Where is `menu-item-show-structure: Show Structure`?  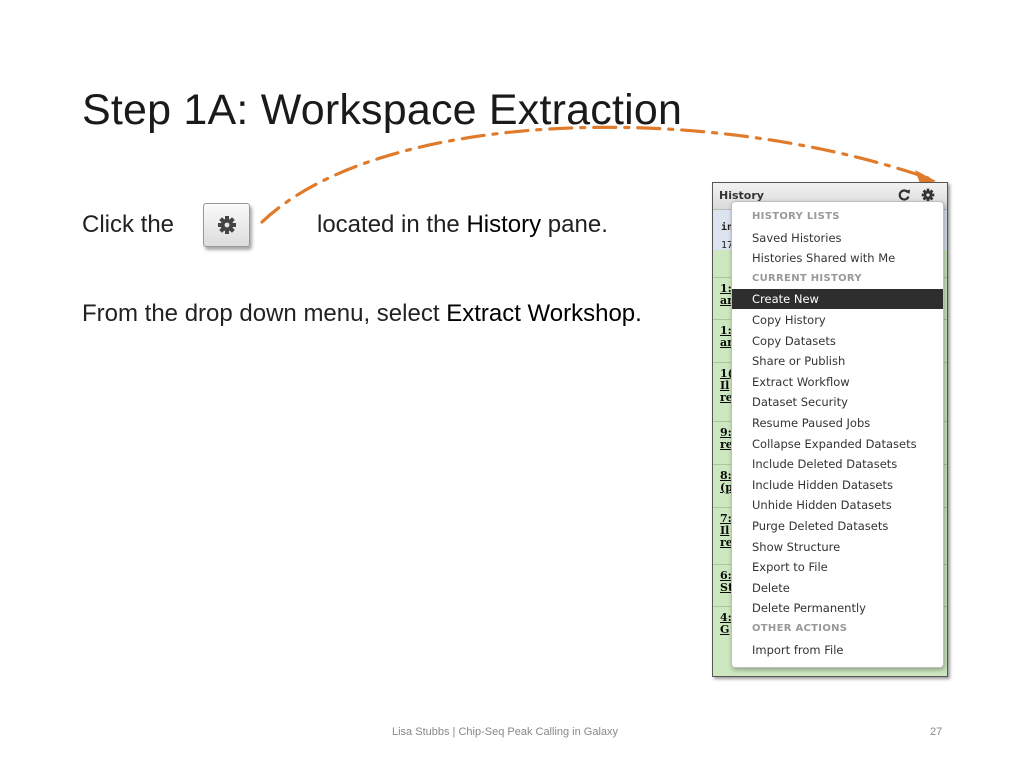
menu-item-show-structure: Show Structure is located at coordinates (837, 547).